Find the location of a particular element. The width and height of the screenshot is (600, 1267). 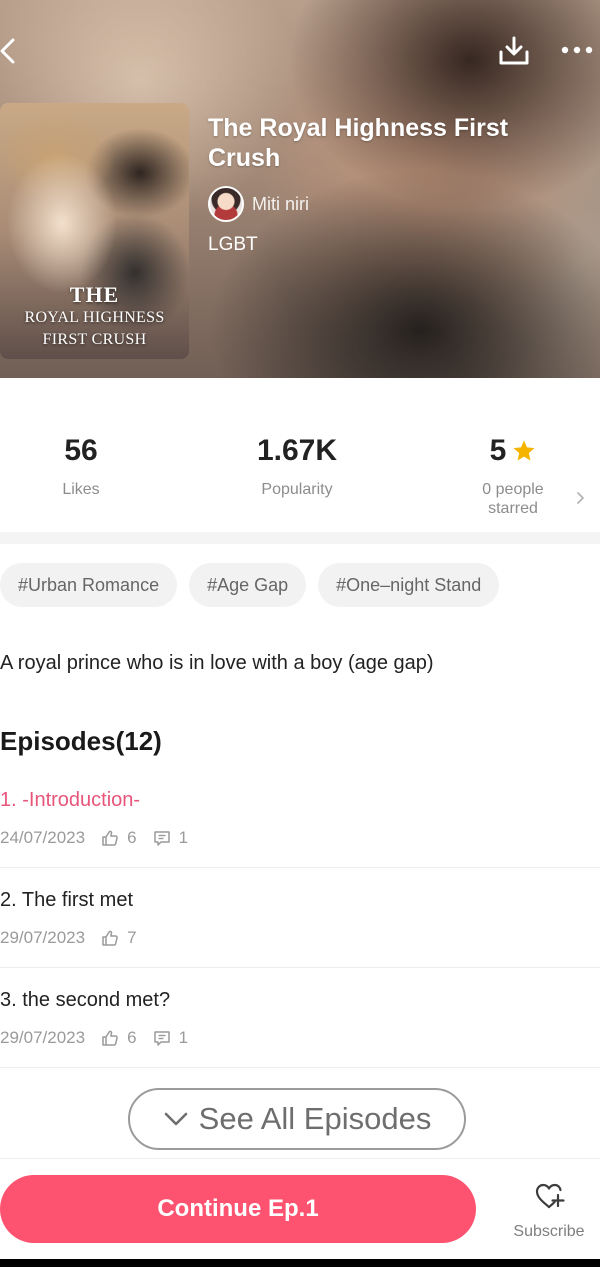

download-icon is located at coordinates (514, 50).